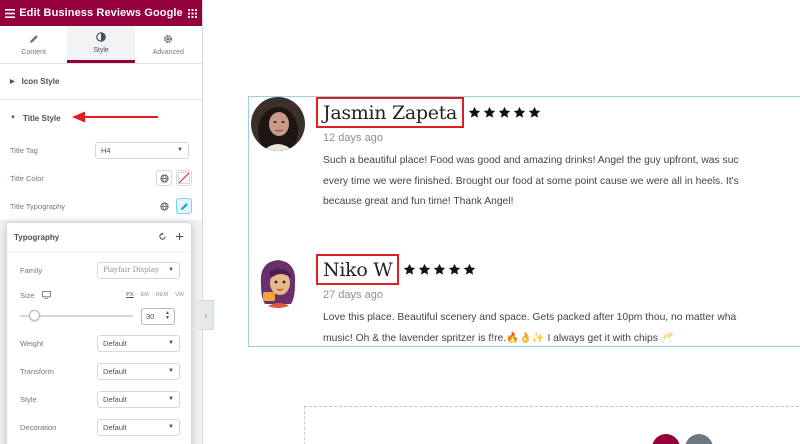 This screenshot has height=444, width=800. Describe the element at coordinates (138, 427) in the screenshot. I see `text-decoration-select: Default ▼` at that location.